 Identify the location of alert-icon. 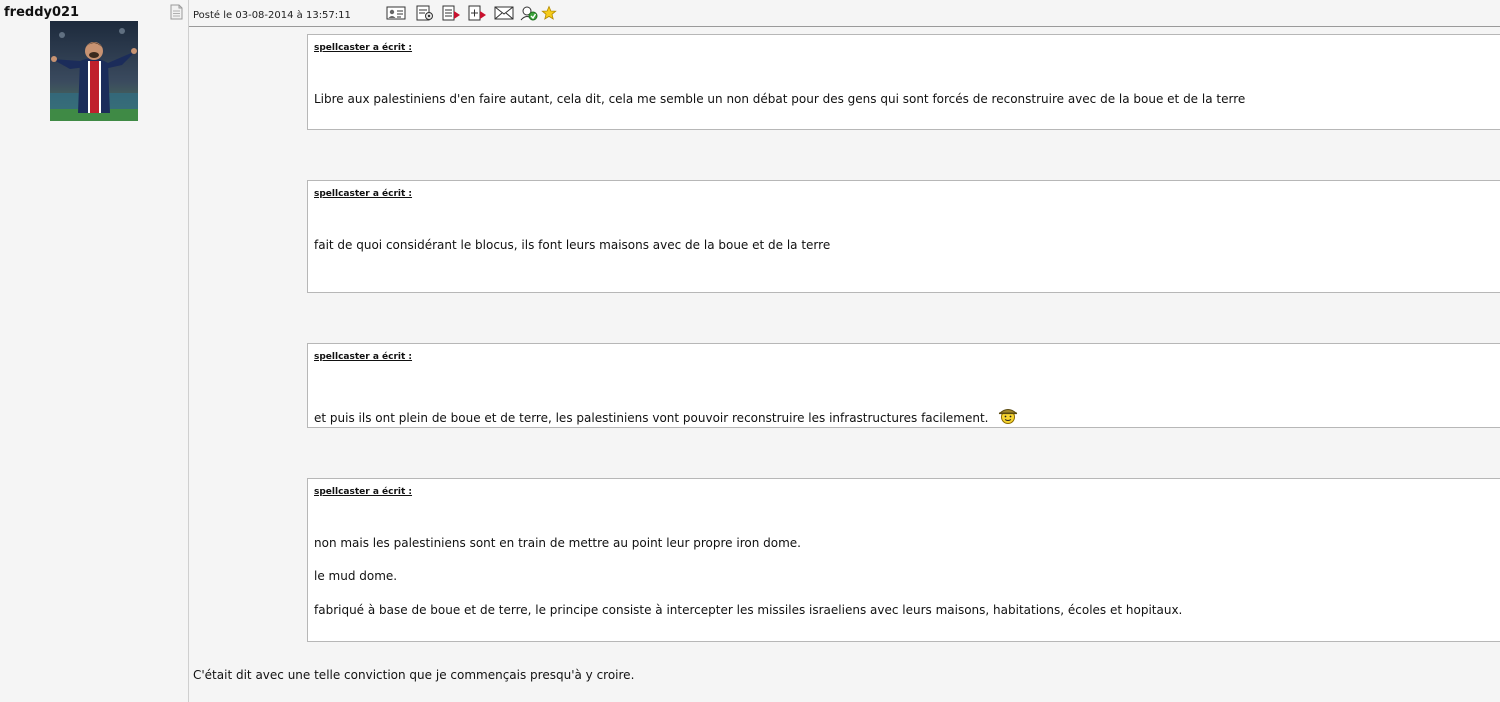
(529, 13).